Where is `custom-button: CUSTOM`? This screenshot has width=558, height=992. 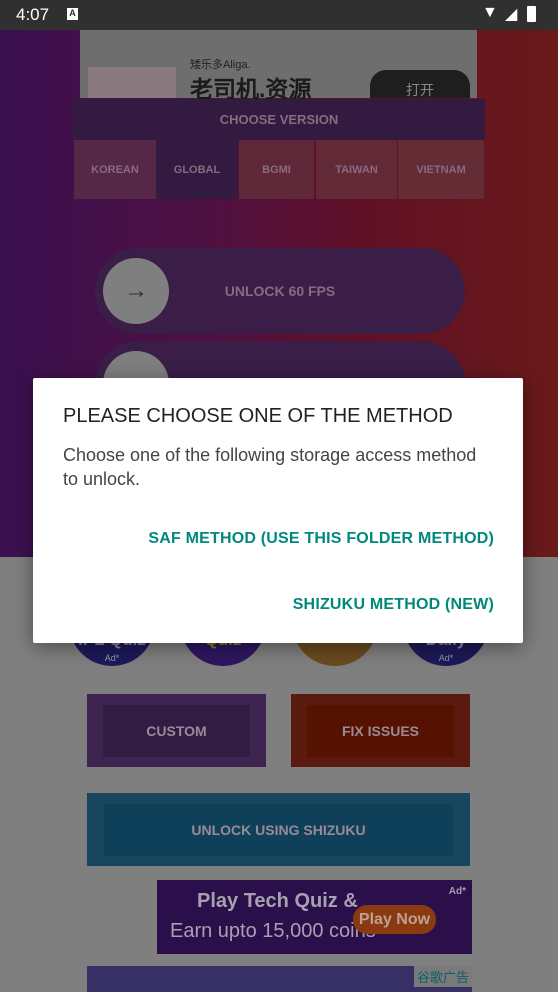
custom-button: CUSTOM is located at coordinates (176, 730).